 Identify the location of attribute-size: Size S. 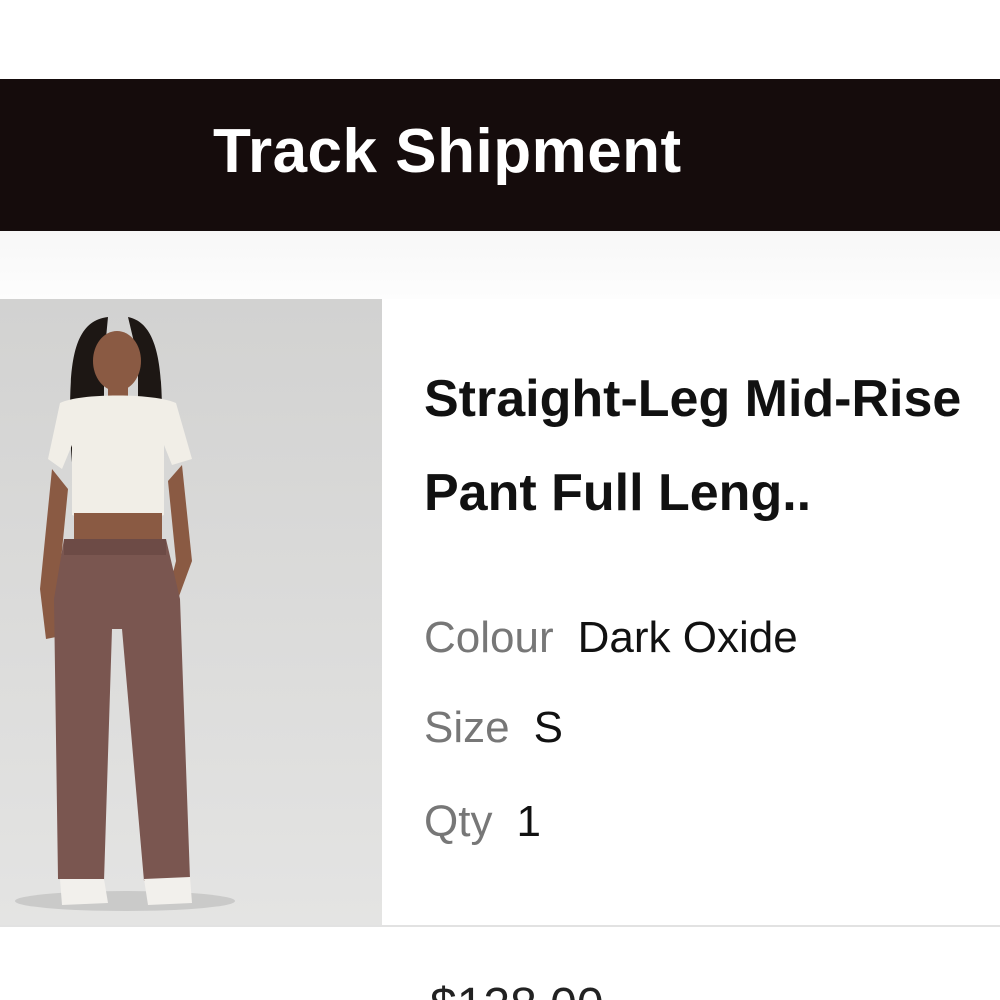
(493, 728).